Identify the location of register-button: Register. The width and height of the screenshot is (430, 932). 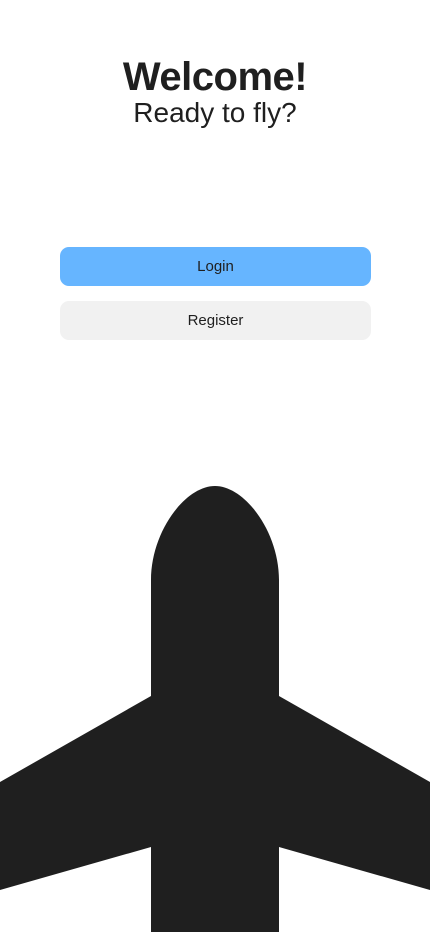
(215, 320).